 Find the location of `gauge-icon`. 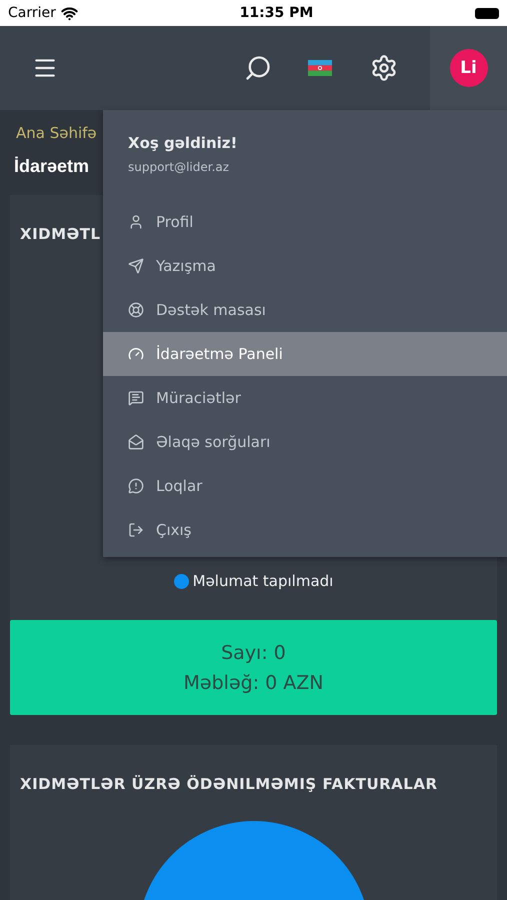

gauge-icon is located at coordinates (136, 354).